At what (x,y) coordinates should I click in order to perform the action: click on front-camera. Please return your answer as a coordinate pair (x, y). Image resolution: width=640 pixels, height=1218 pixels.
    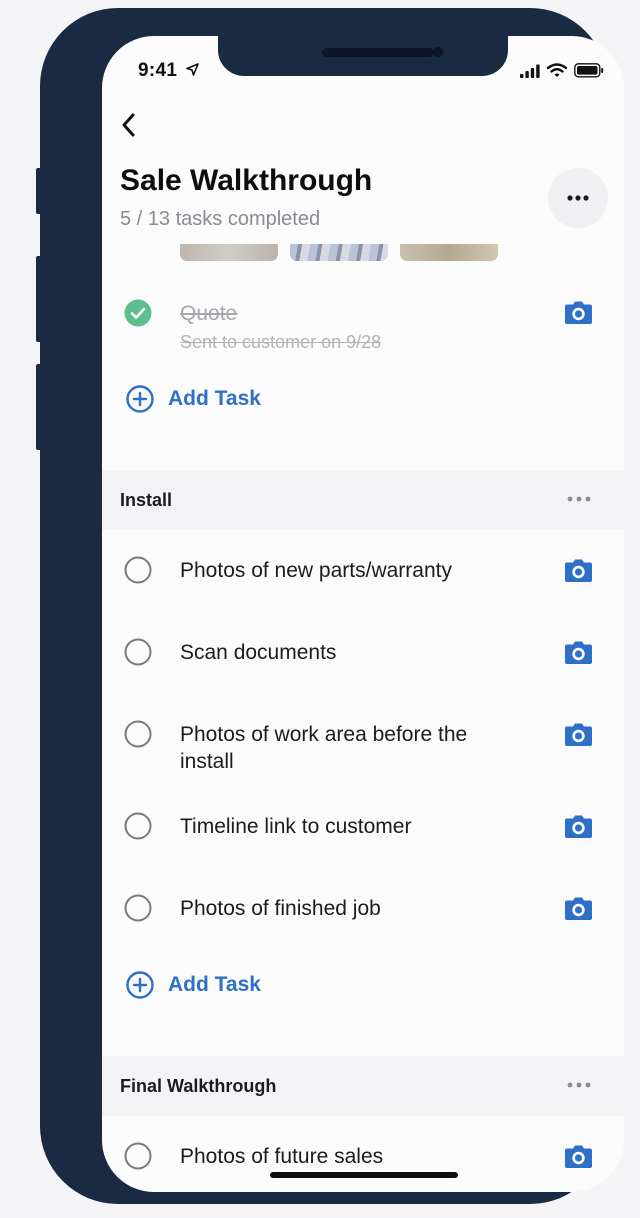
    Looking at the image, I should click on (438, 52).